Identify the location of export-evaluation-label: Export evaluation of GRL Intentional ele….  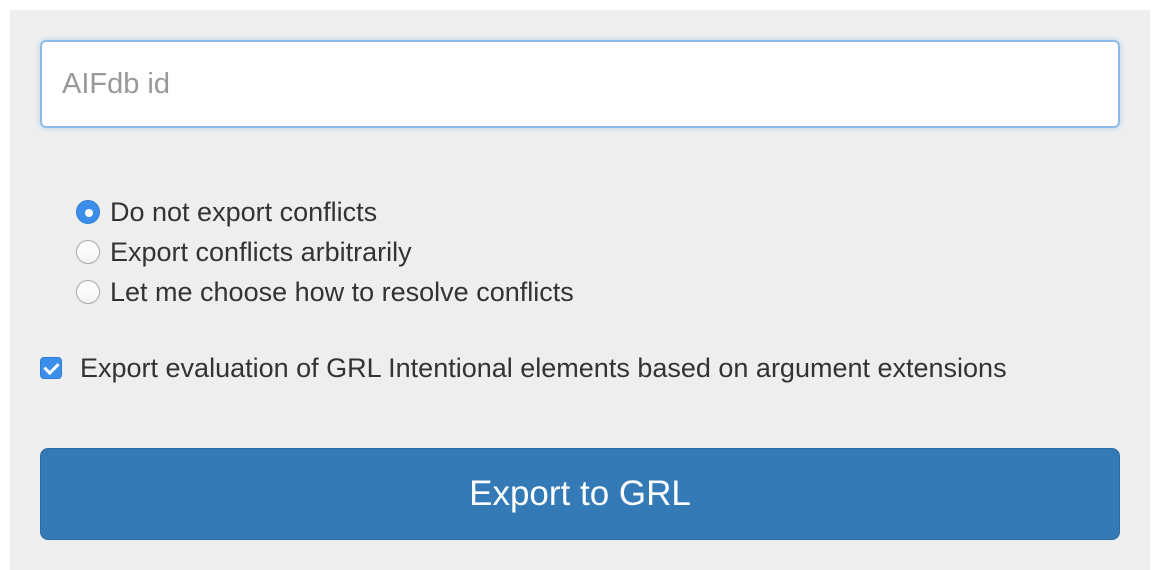
(543, 367).